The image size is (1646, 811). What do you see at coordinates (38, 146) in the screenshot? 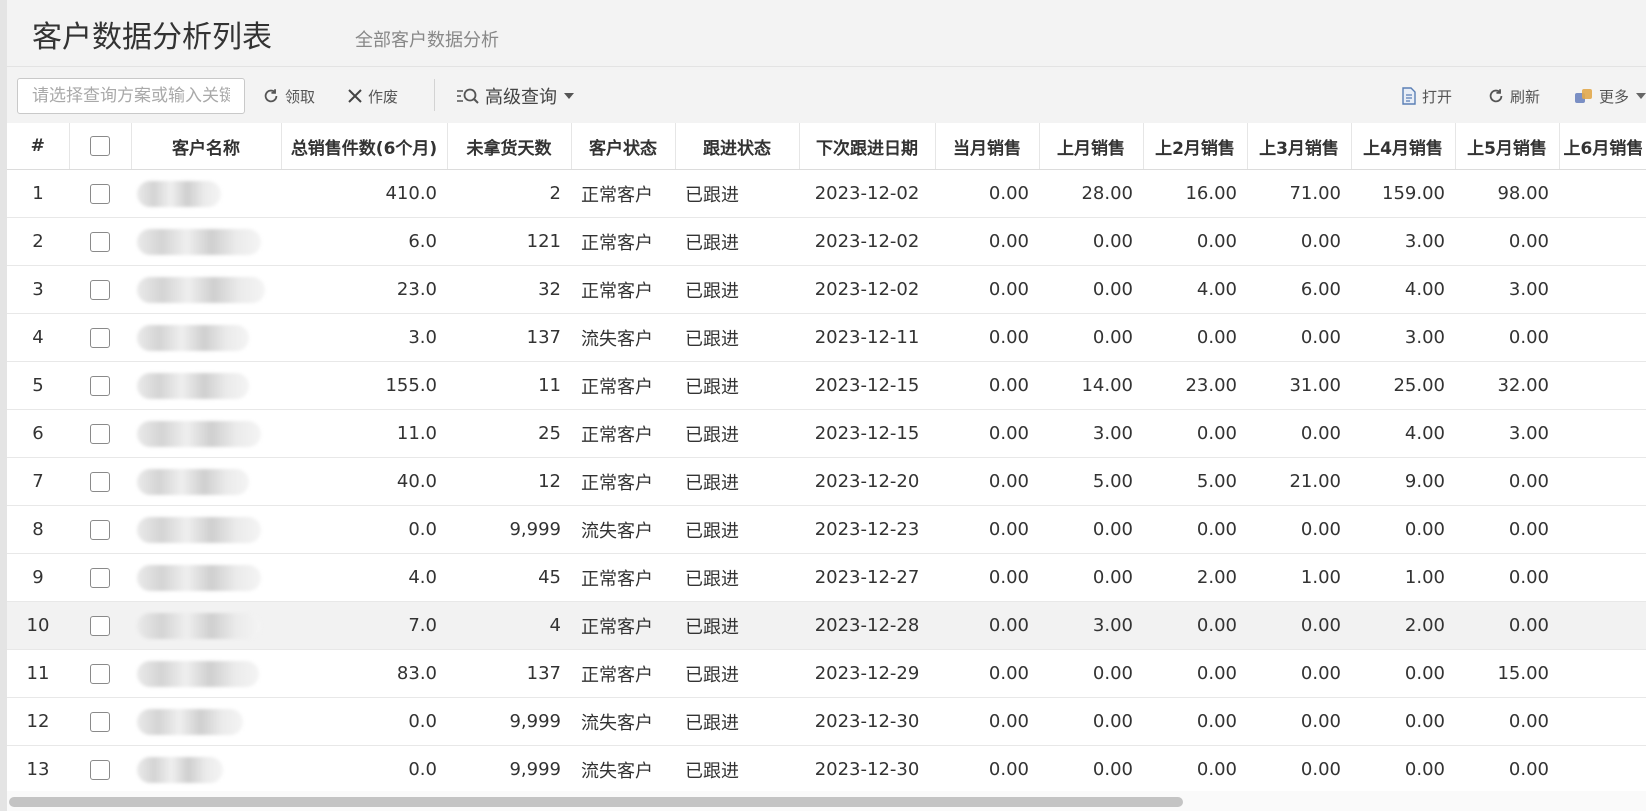
I see `column-header-index: #` at bounding box center [38, 146].